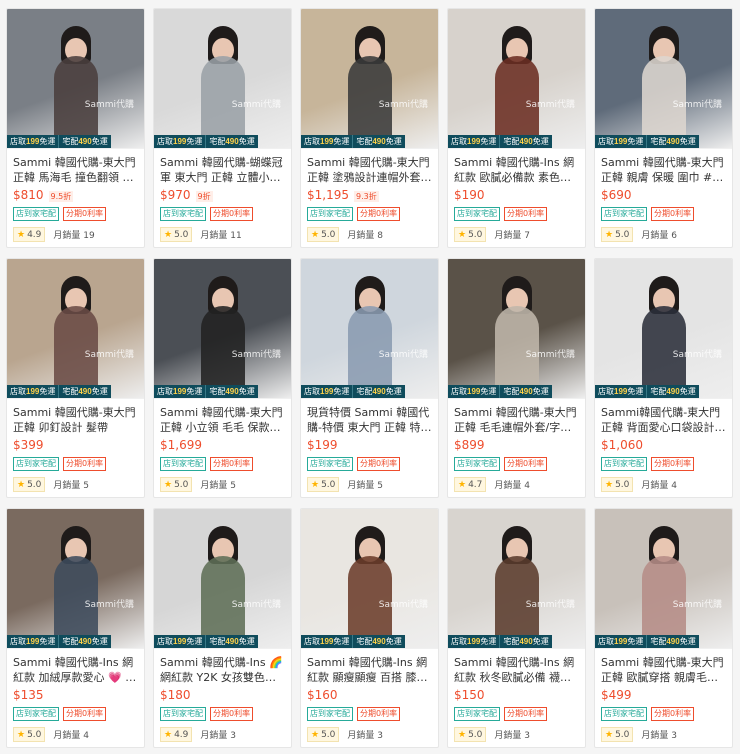 Image resolution: width=740 pixels, height=754 pixels. Describe the element at coordinates (516, 670) in the screenshot. I see `product-title: Sammi 韓國代購-Ins 網紅款 秋冬歐膩必備 襪套 堆堆襪` at that location.